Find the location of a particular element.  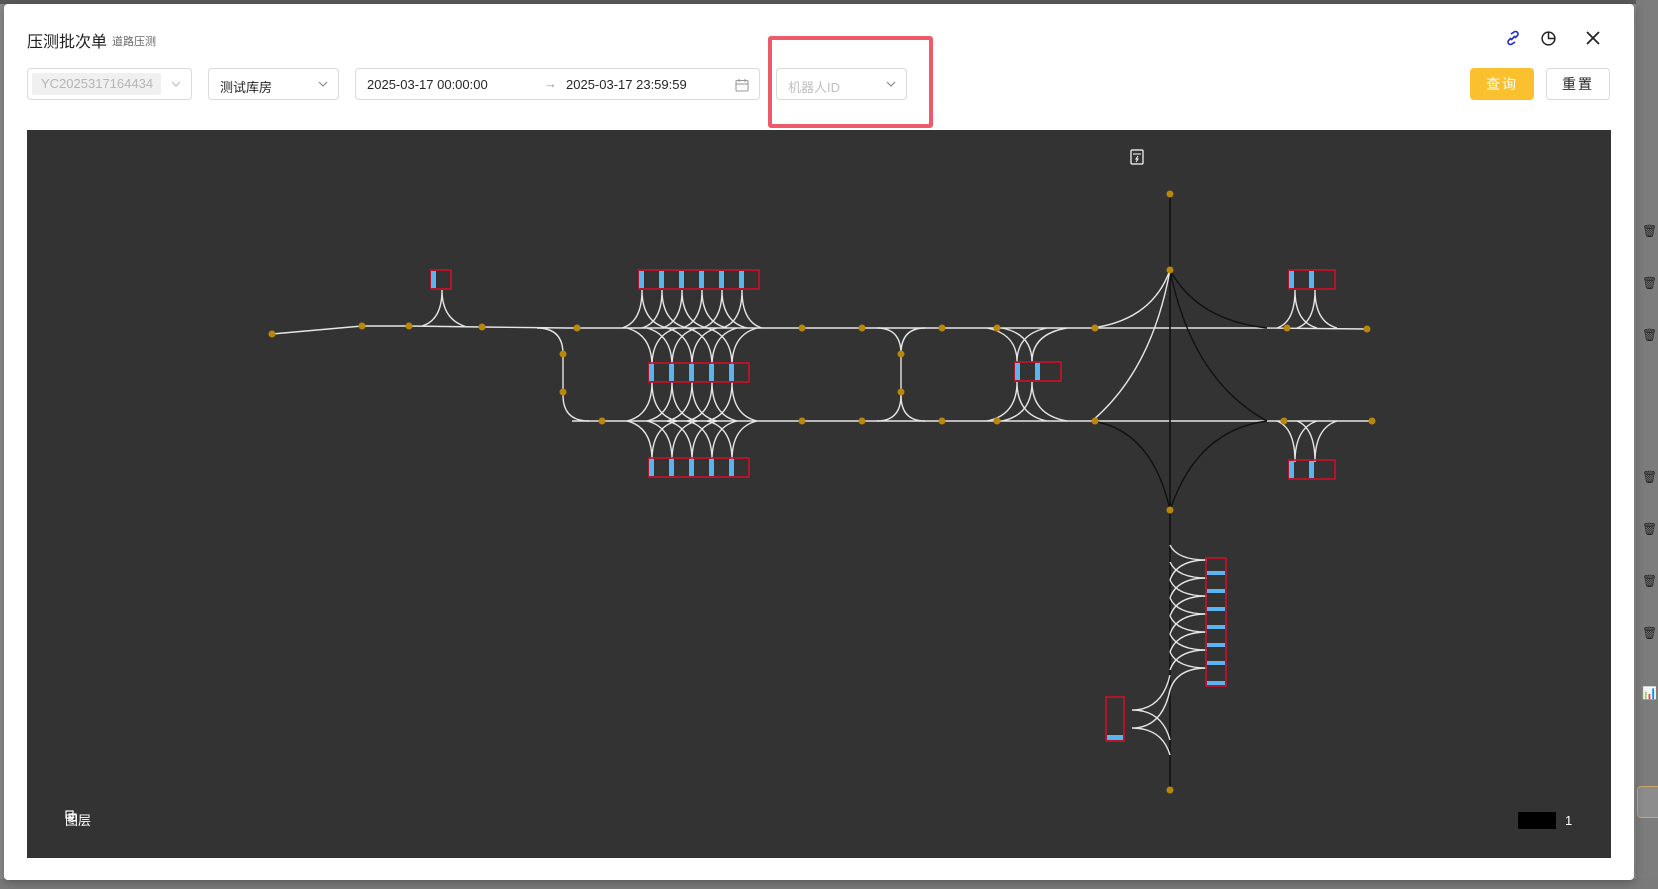

spur-curve is located at coordinates (444, 308).